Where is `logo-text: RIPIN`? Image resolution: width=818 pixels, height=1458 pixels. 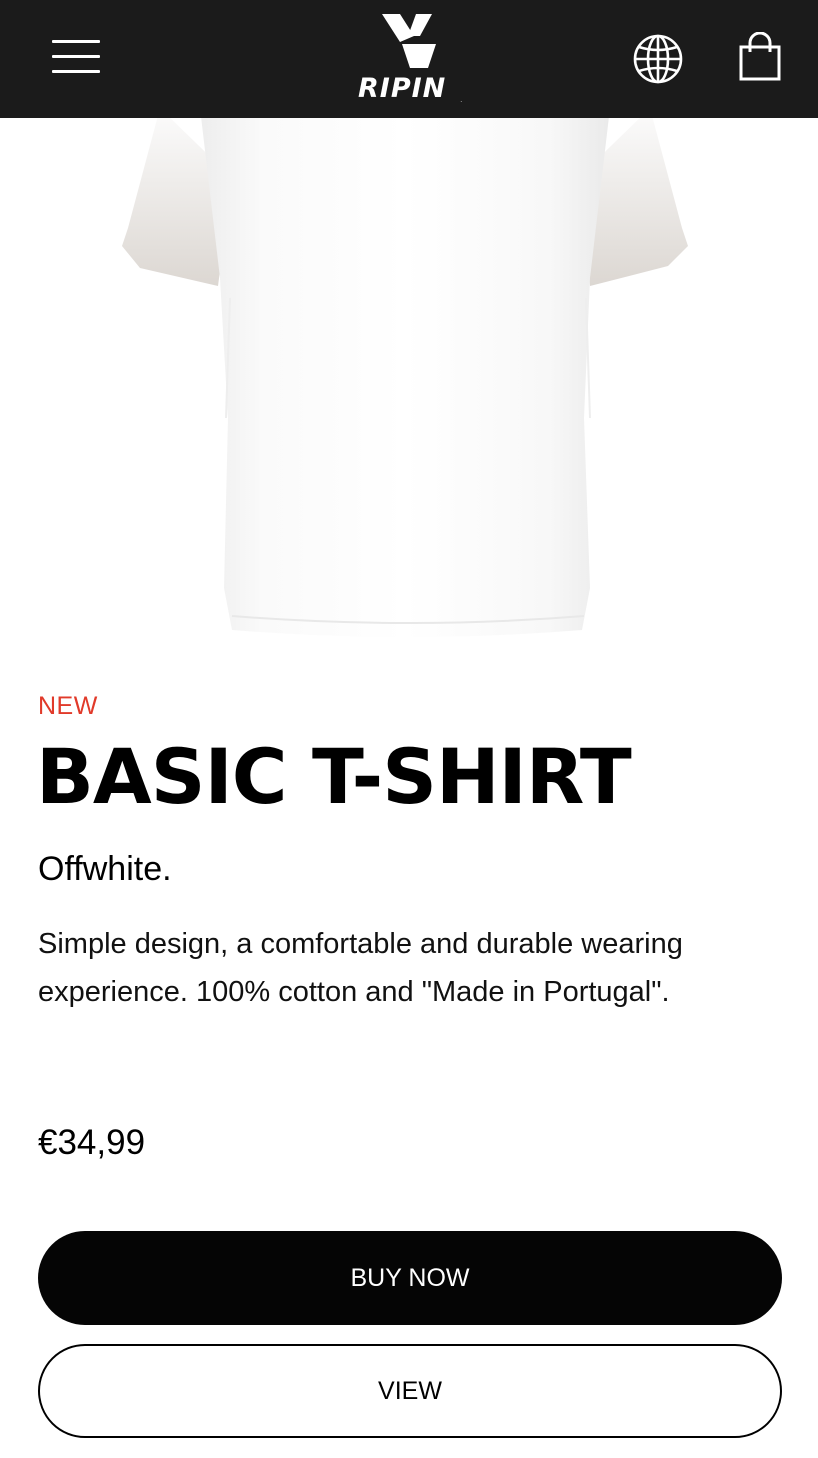 logo-text: RIPIN is located at coordinates (402, 88).